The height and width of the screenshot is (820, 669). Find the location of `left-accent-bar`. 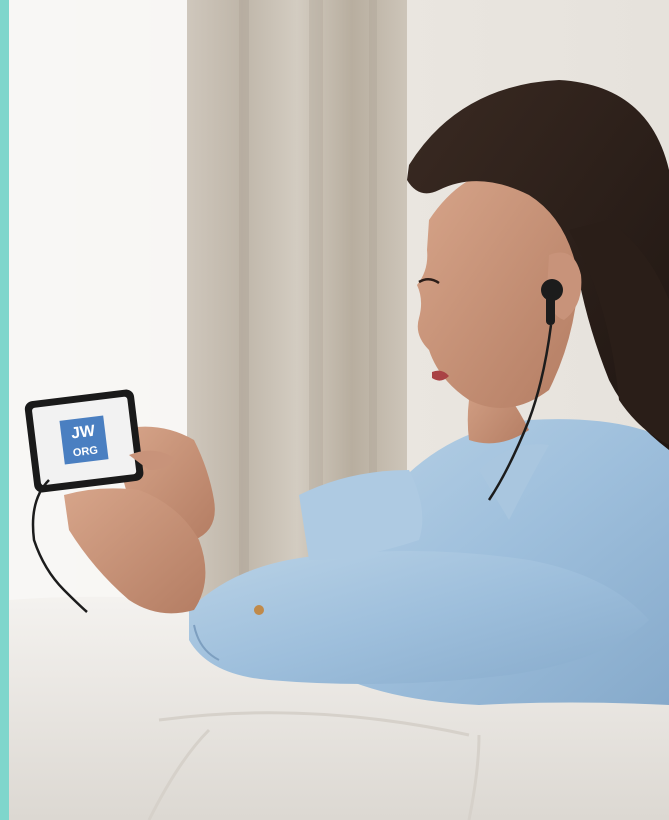

left-accent-bar is located at coordinates (4, 410).